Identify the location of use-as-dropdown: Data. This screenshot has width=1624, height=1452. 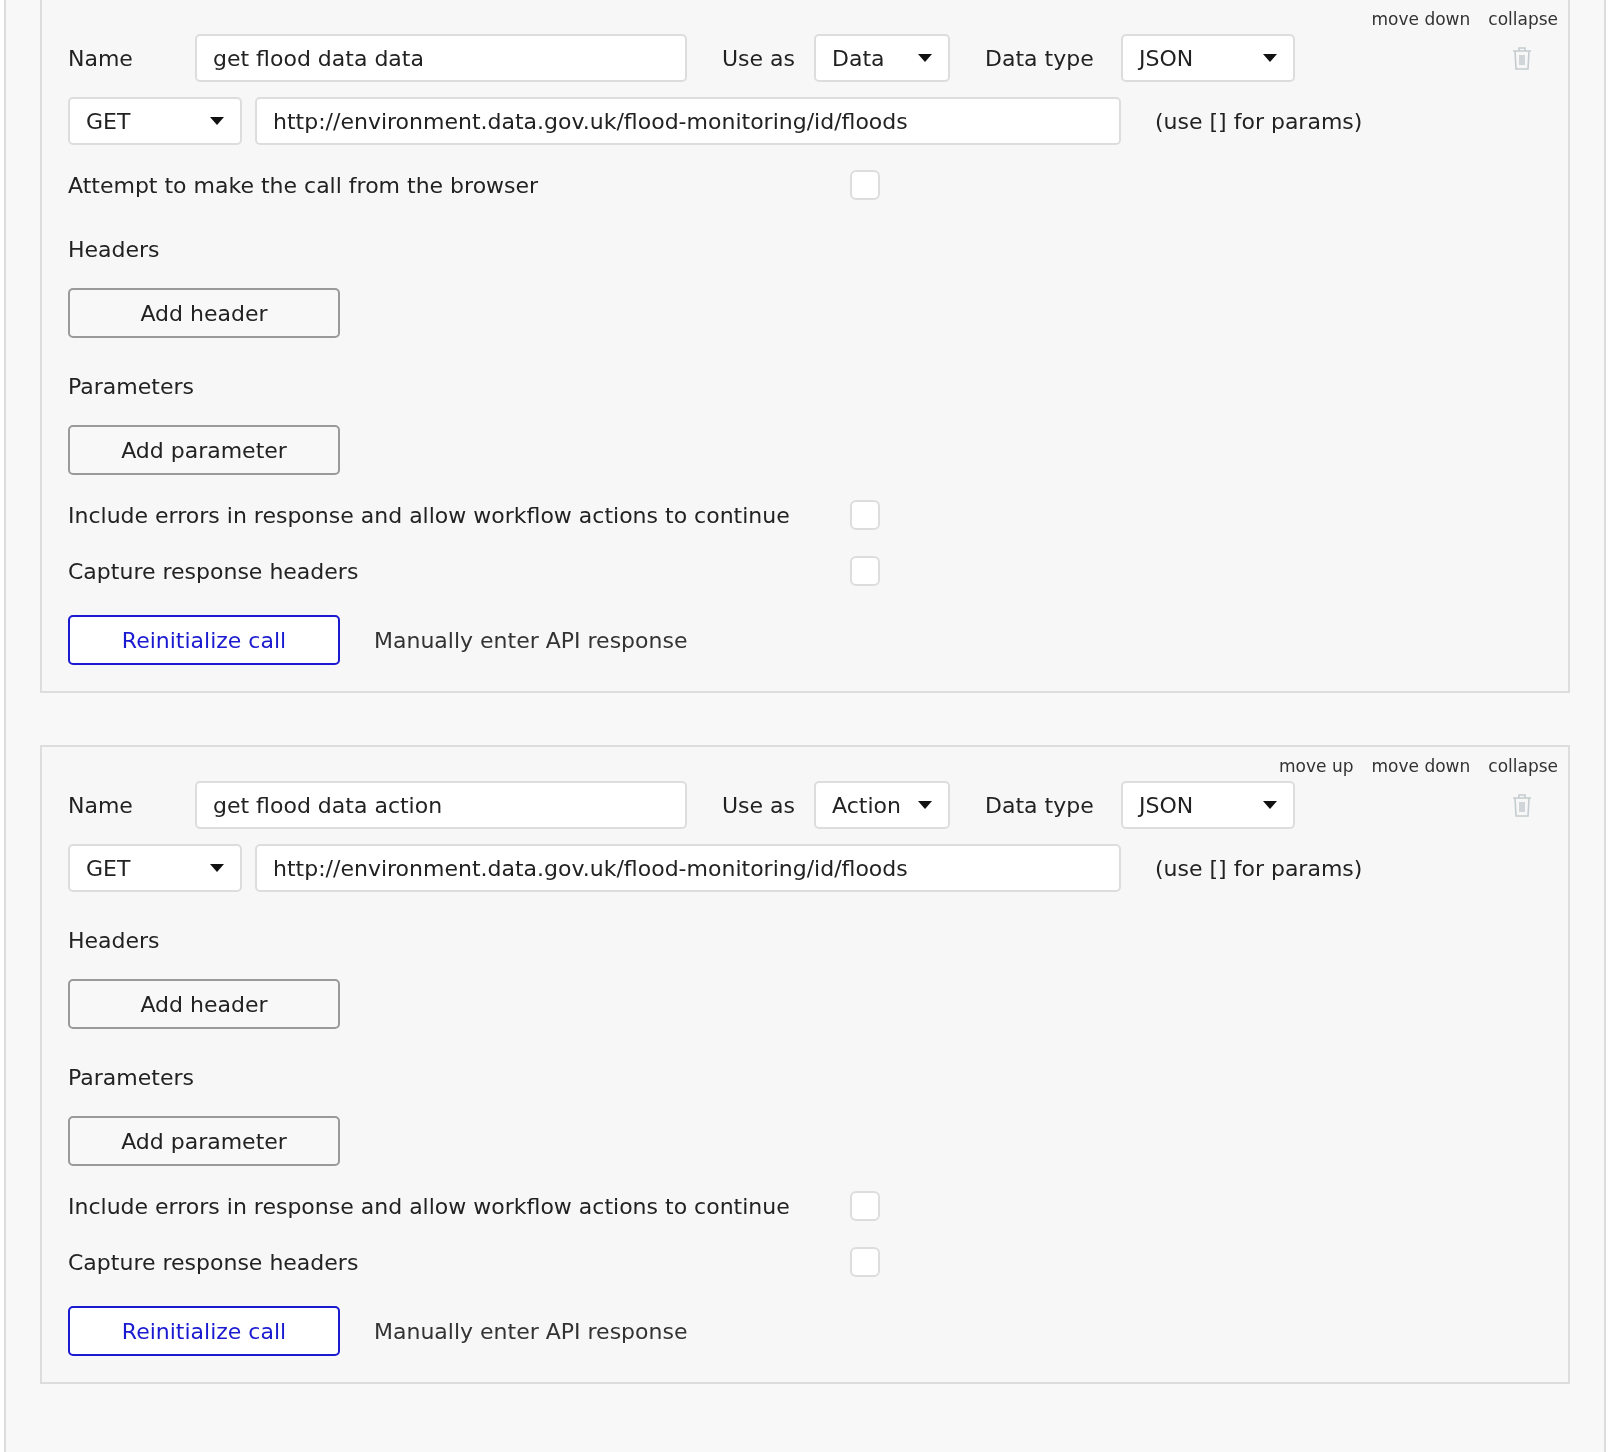
(882, 58).